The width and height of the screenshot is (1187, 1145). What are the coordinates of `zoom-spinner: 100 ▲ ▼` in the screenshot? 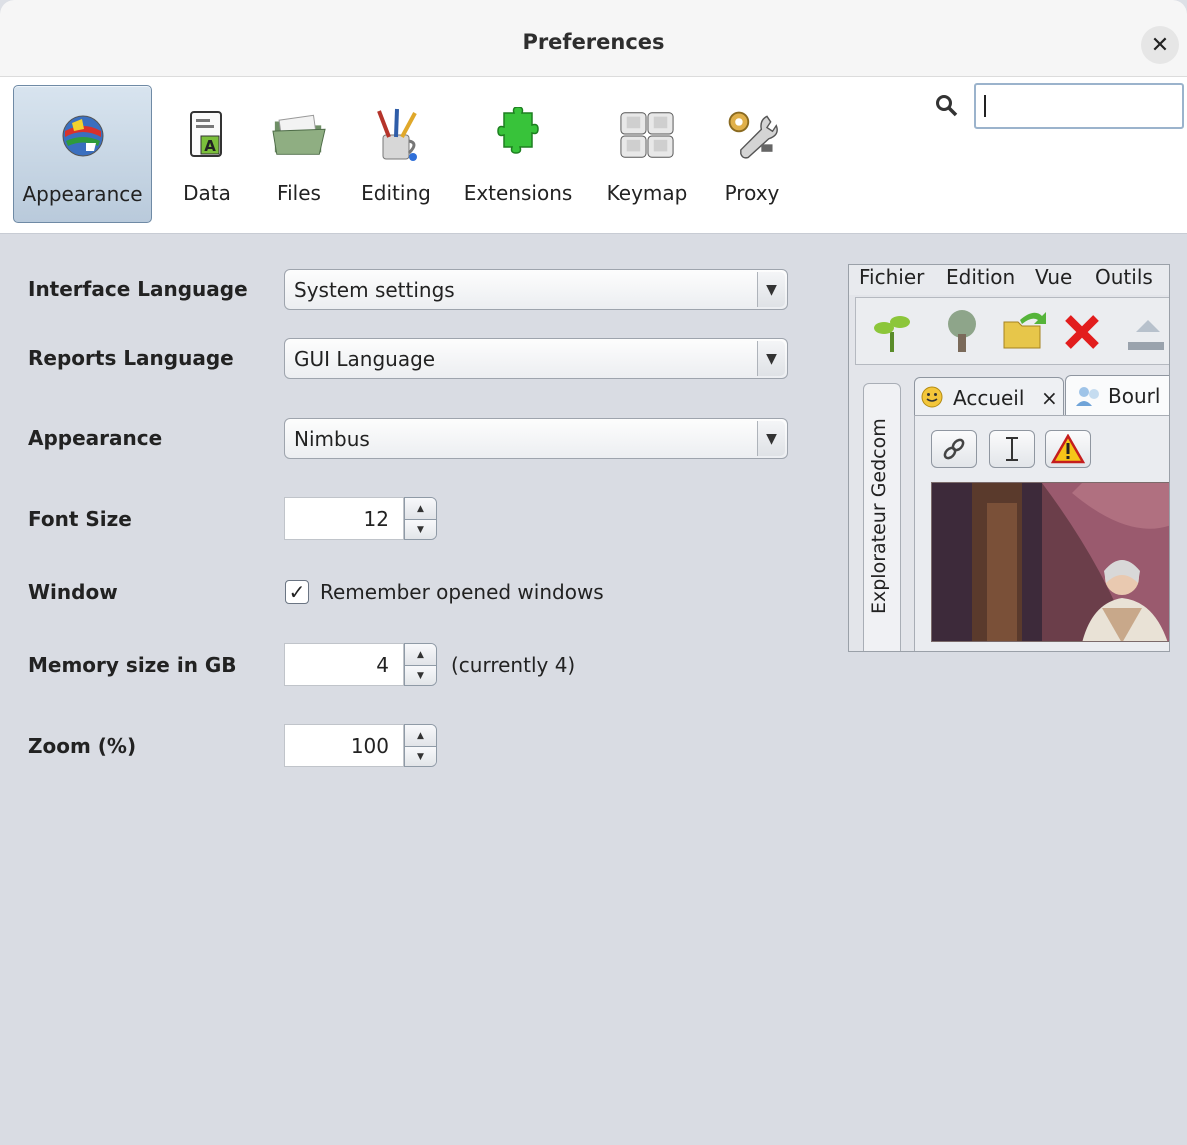 It's located at (361, 745).